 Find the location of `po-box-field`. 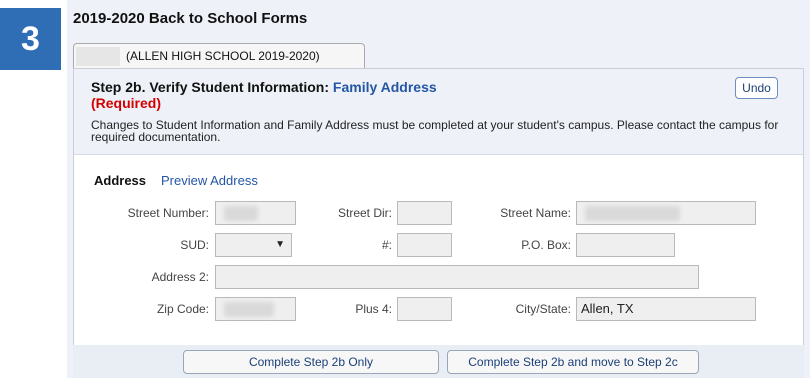

po-box-field is located at coordinates (625, 245).